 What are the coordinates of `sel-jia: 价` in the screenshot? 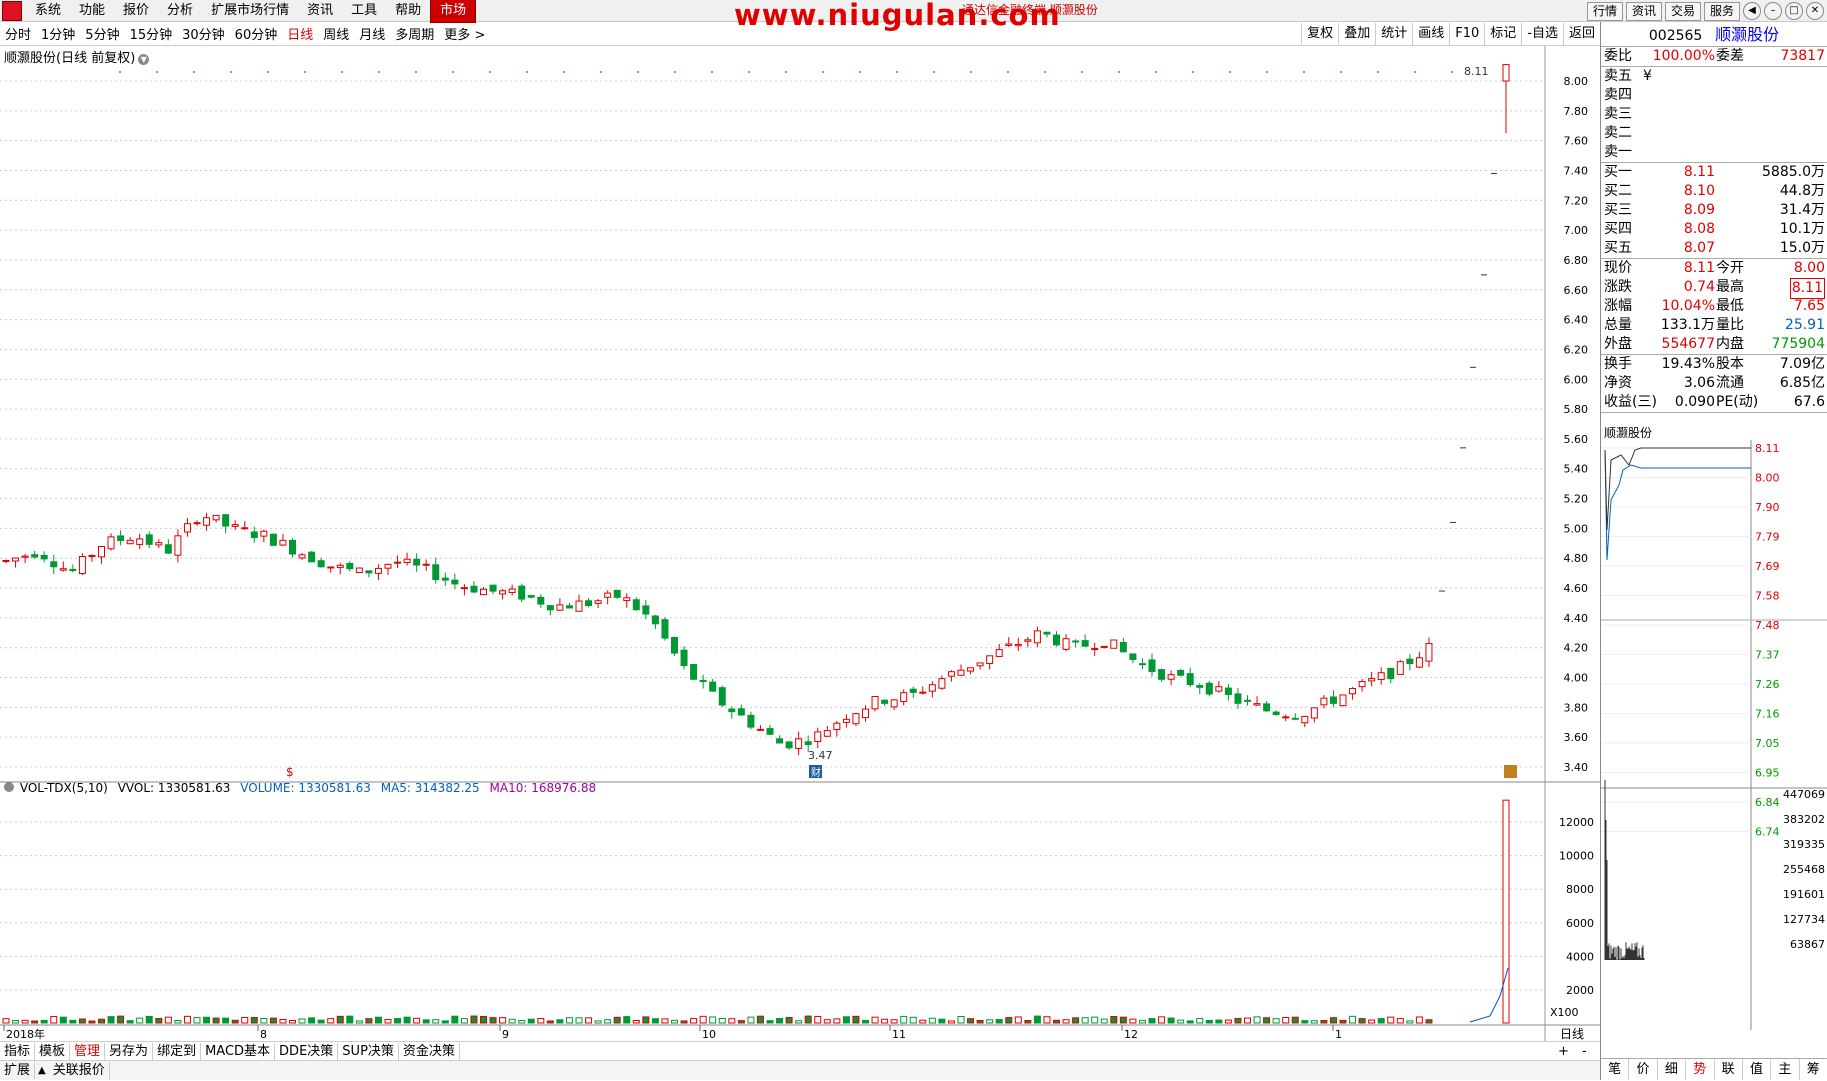 It's located at (1643, 1069).